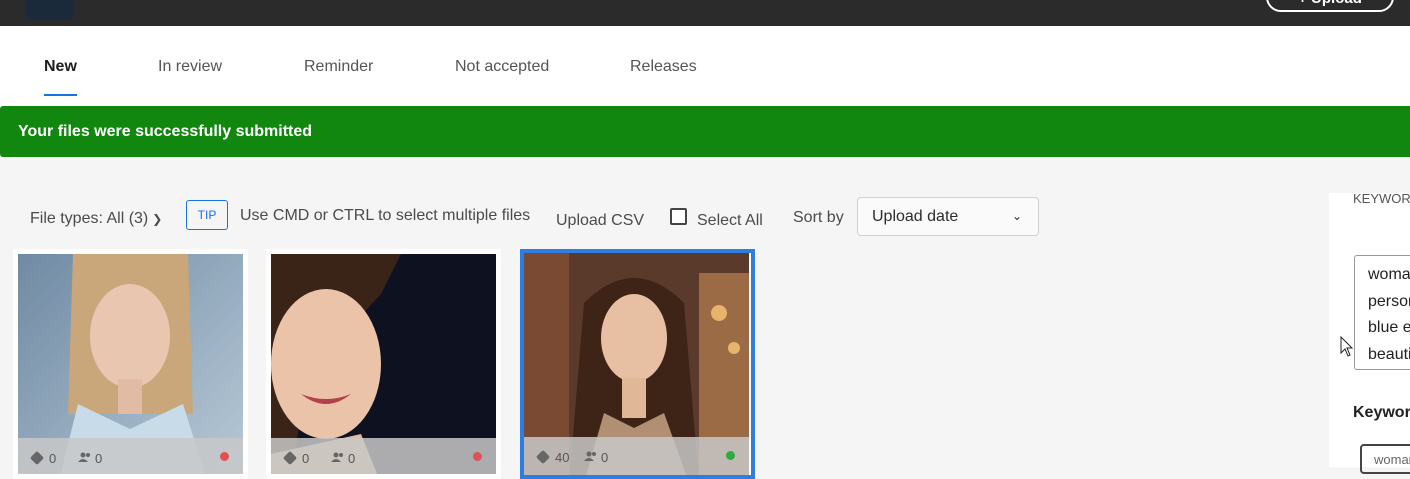 This screenshot has width=1410, height=479. I want to click on file-meta-bar: 40 0, so click(636, 456).